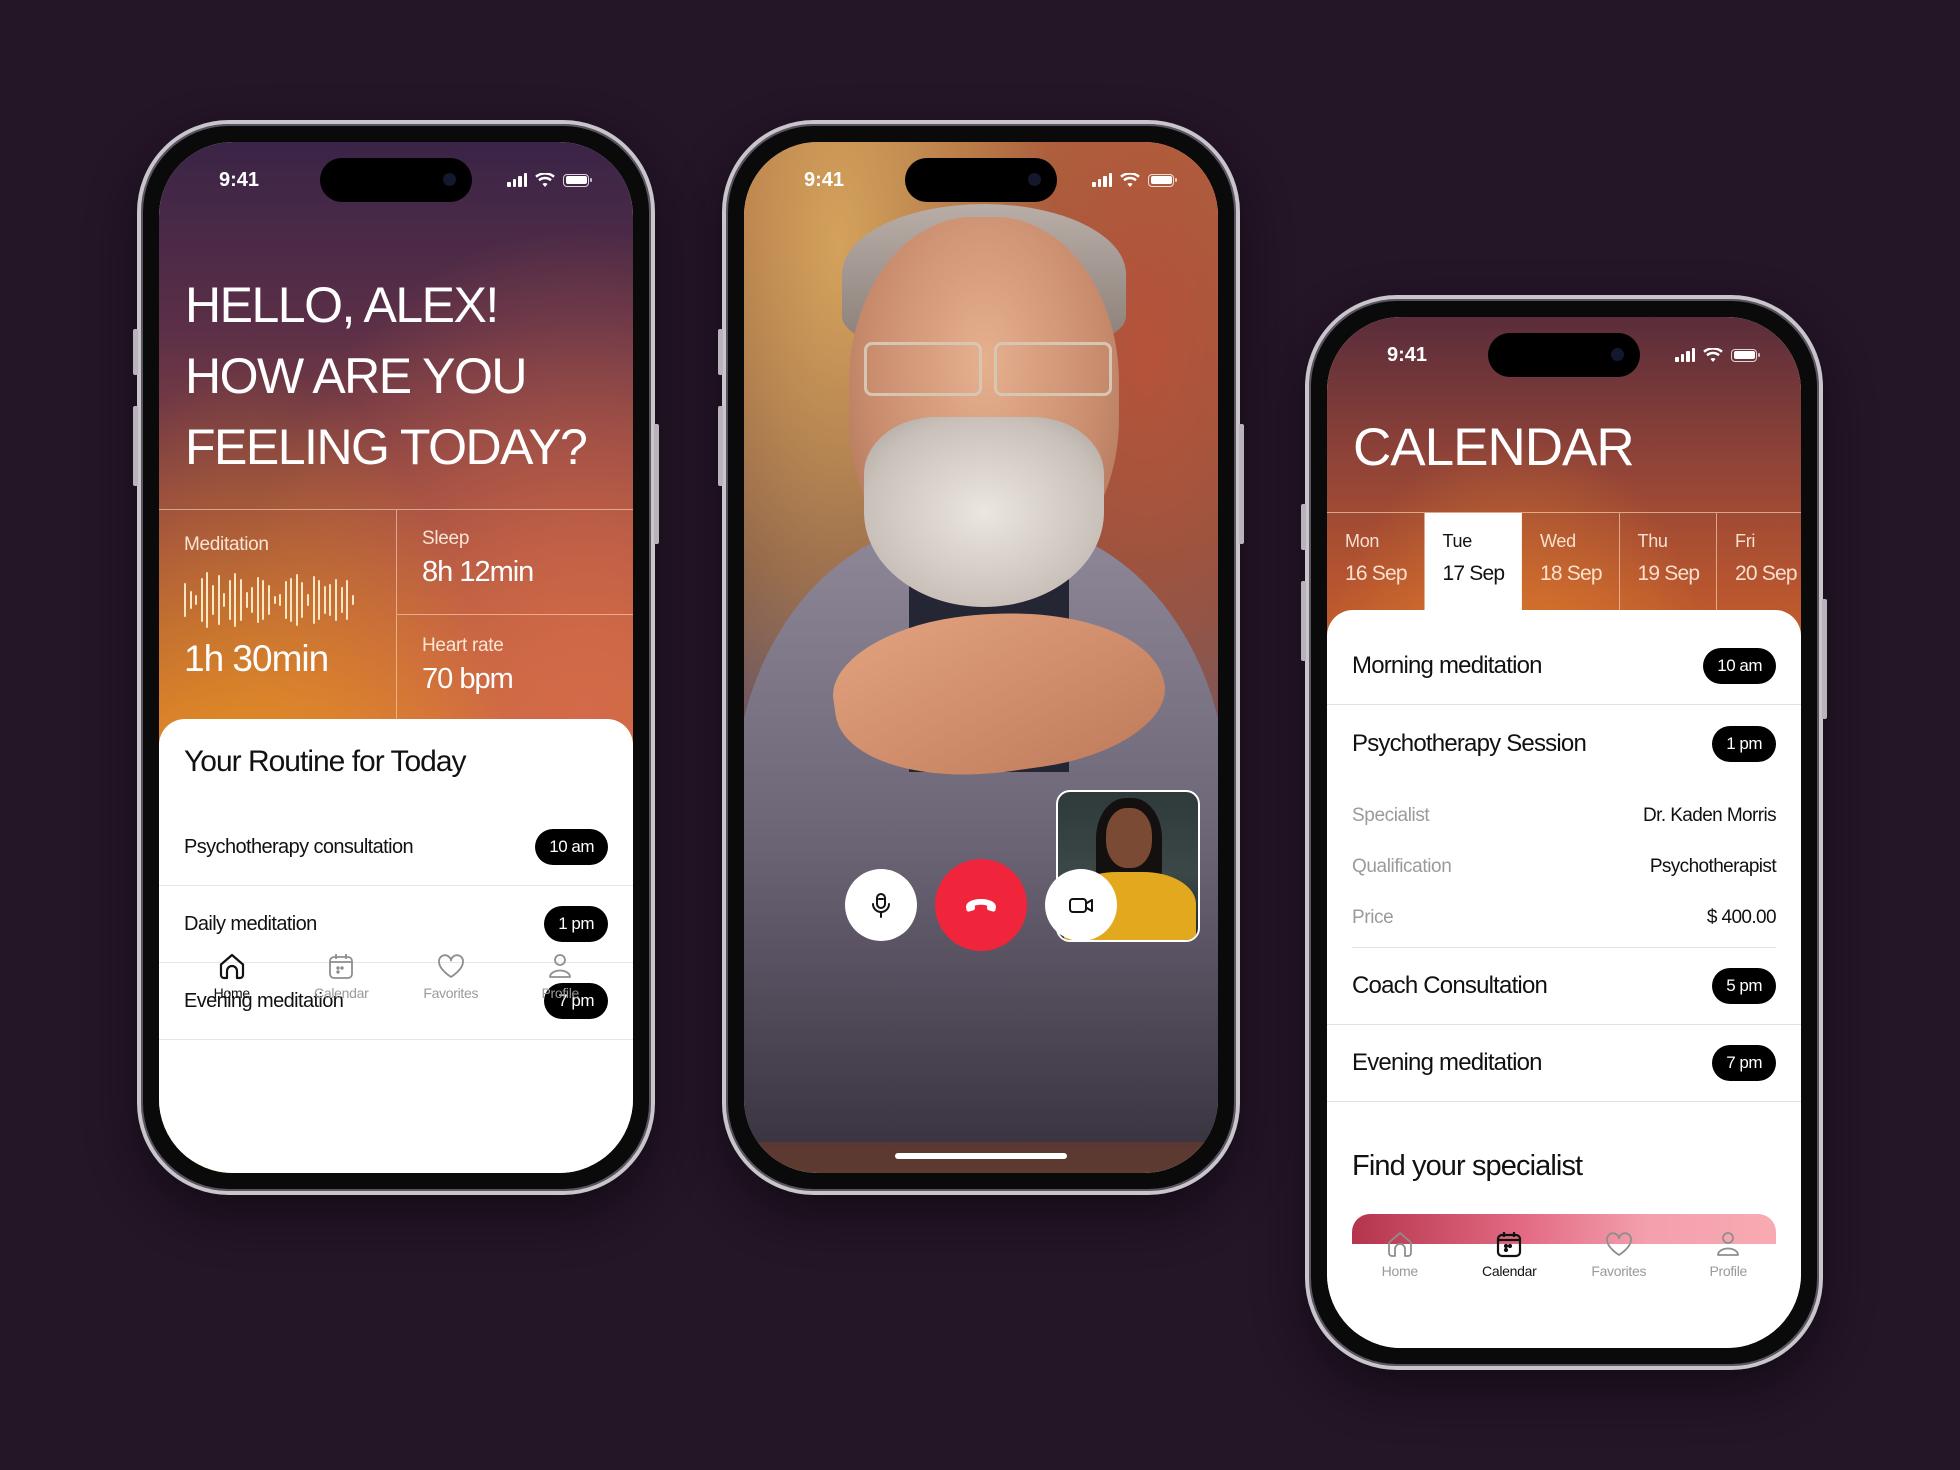 Image resolution: width=1960 pixels, height=1470 pixels. What do you see at coordinates (1362, 541) in the screenshot?
I see `day-name: Mon` at bounding box center [1362, 541].